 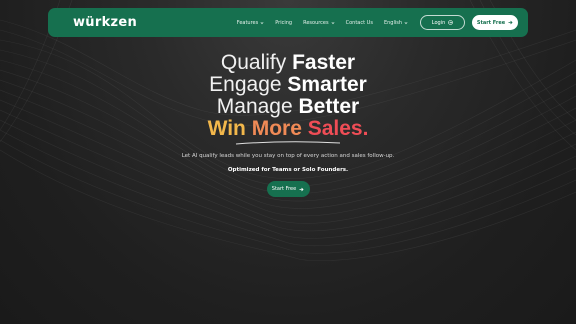 What do you see at coordinates (248, 84) in the screenshot?
I see `headline-light-text: Engage` at bounding box center [248, 84].